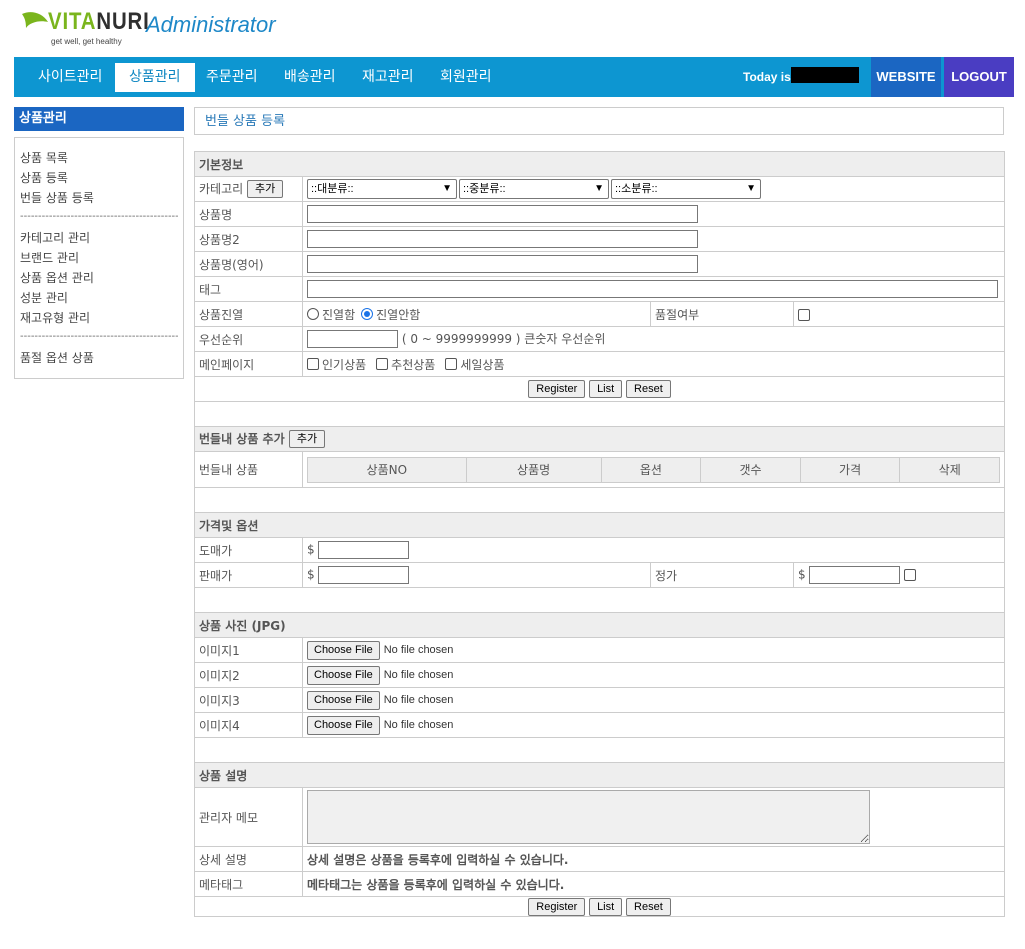  Describe the element at coordinates (99, 358) in the screenshot. I see `sidebar-item-soldout-options: 품절 옵션 상품` at that location.